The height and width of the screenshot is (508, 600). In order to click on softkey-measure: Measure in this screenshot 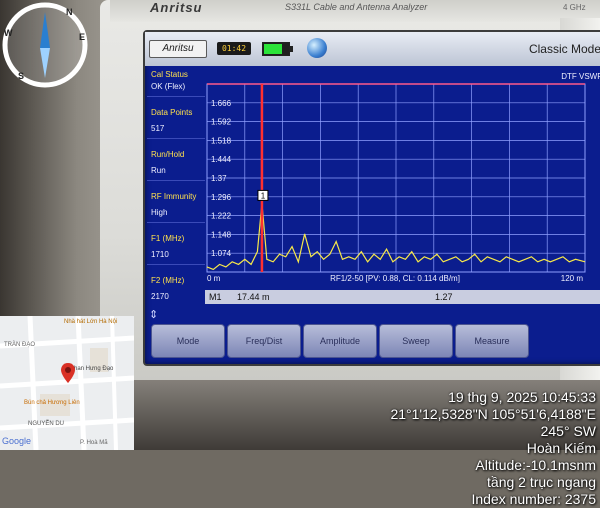, I will do `click(492, 341)`.